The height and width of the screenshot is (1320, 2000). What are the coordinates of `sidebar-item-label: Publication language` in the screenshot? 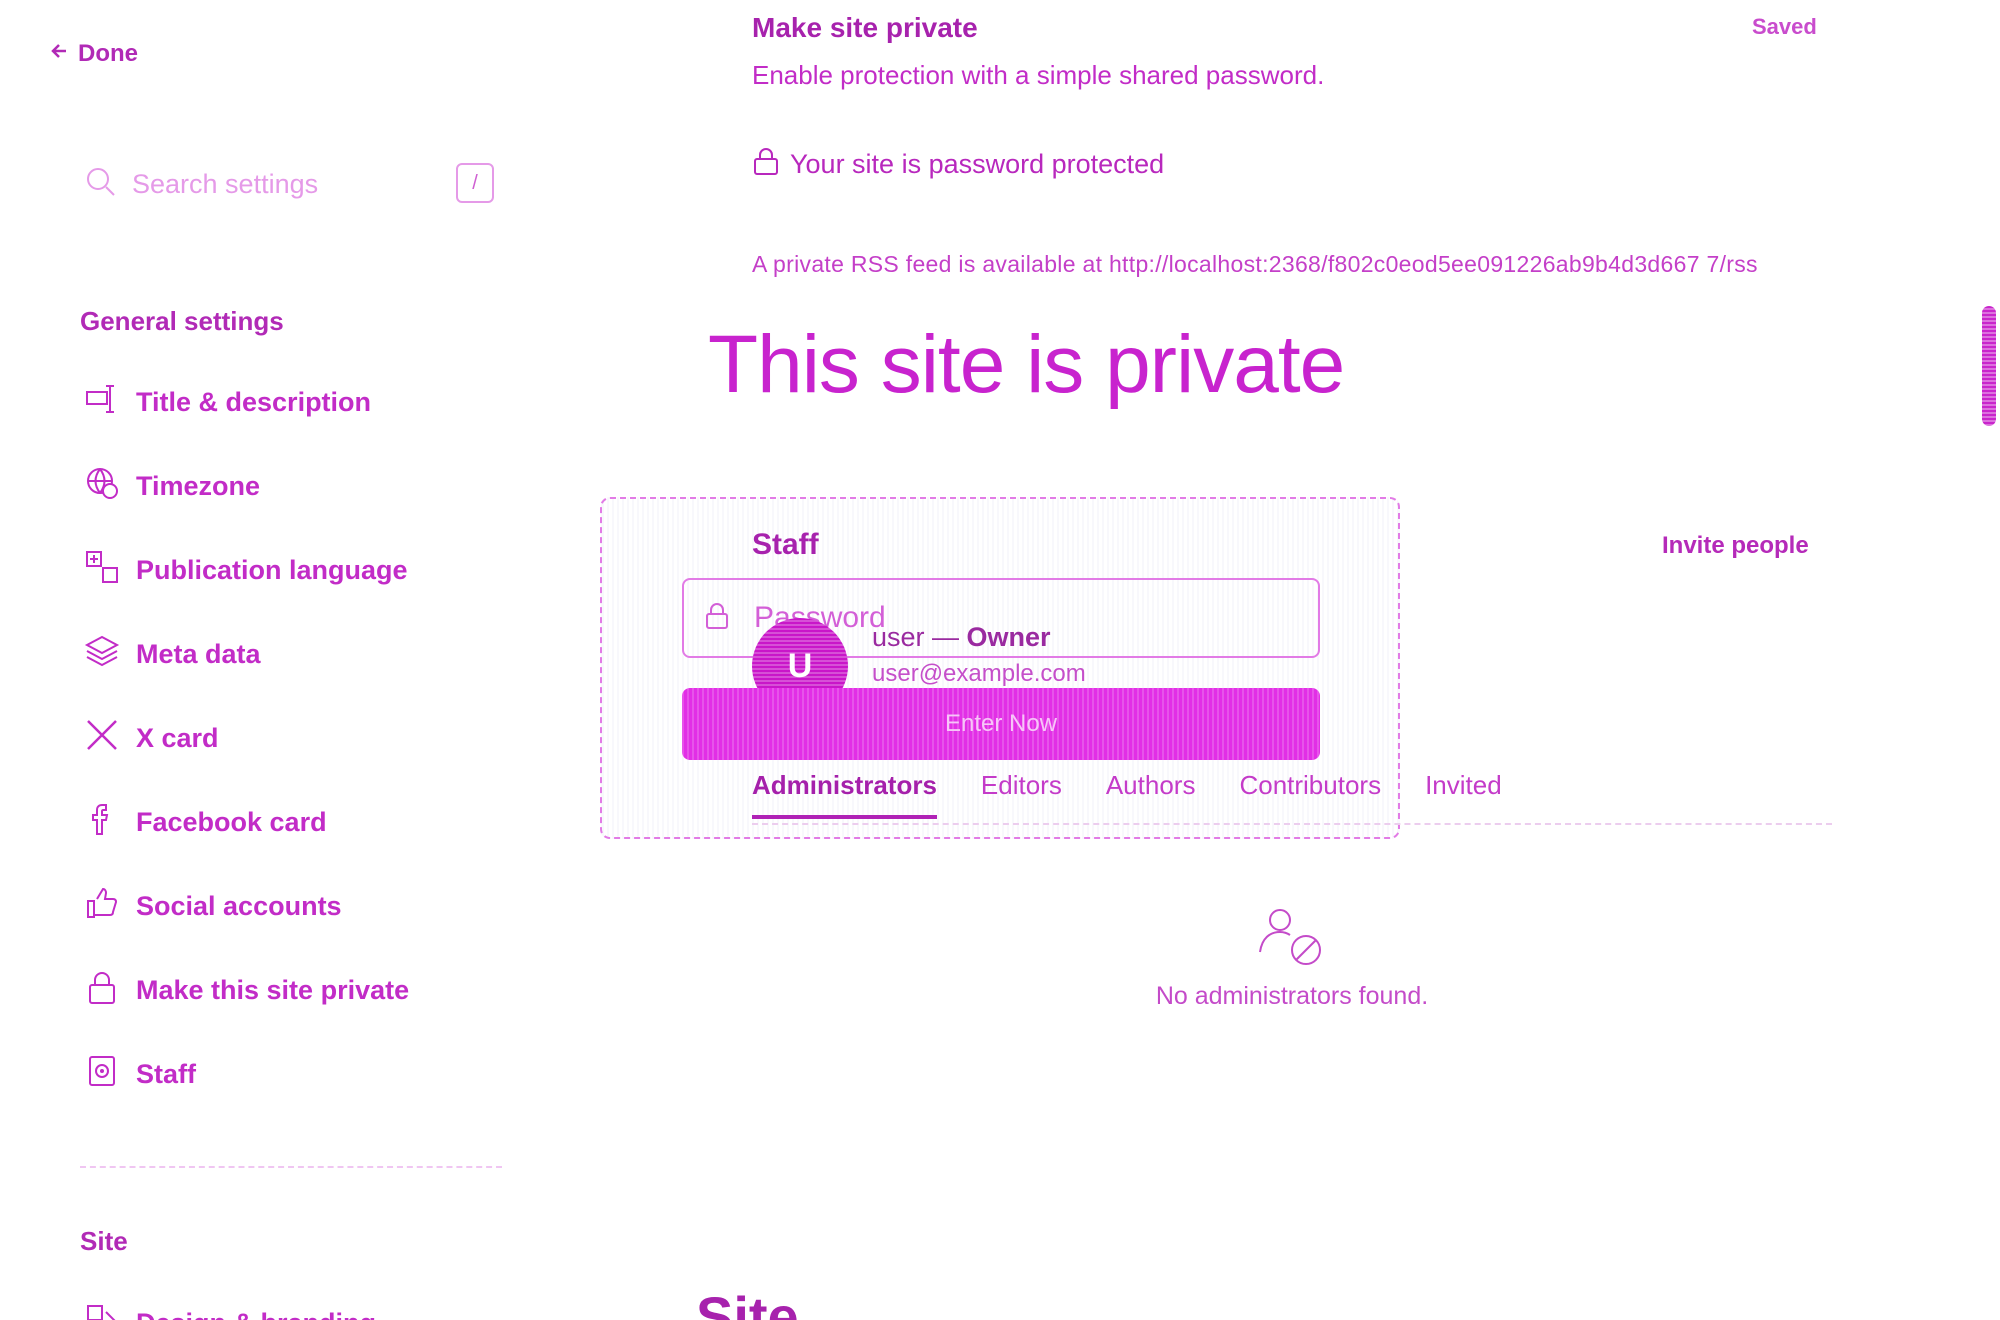 It's located at (272, 569).